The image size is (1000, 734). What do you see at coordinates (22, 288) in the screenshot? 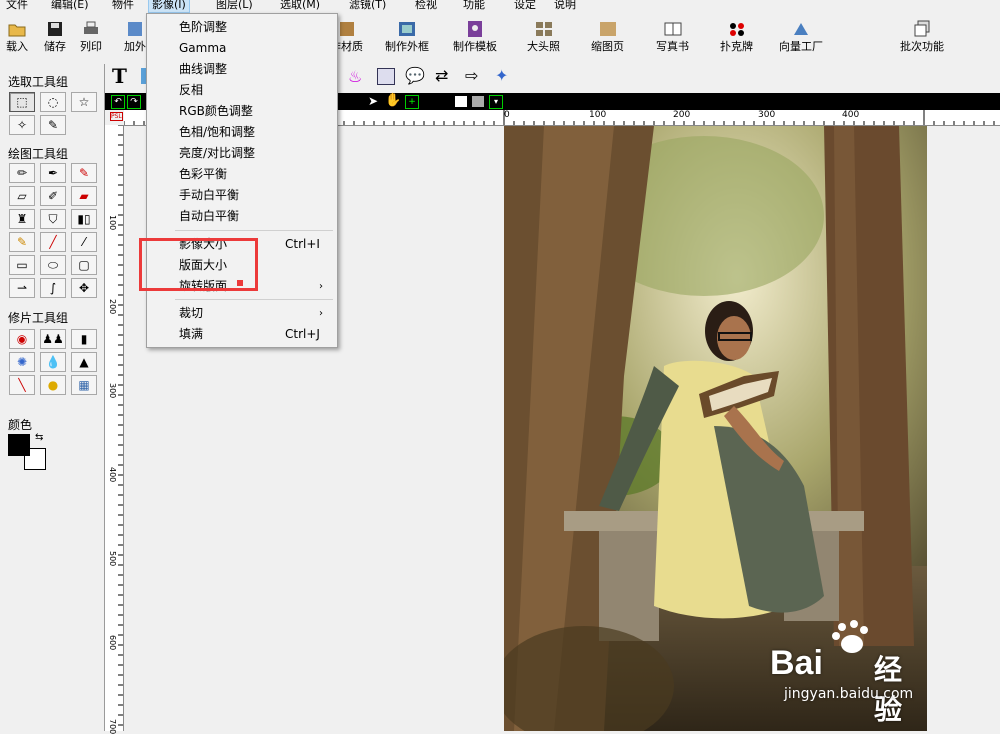
I see `line-tool: ⇀` at bounding box center [22, 288].